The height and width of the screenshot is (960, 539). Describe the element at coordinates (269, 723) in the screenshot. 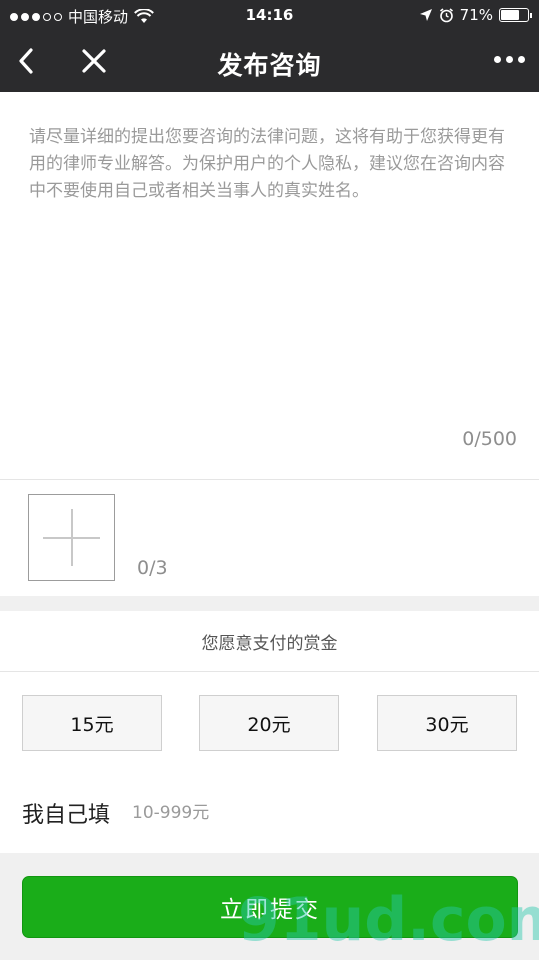

I see `reward-20-button: 20元` at that location.